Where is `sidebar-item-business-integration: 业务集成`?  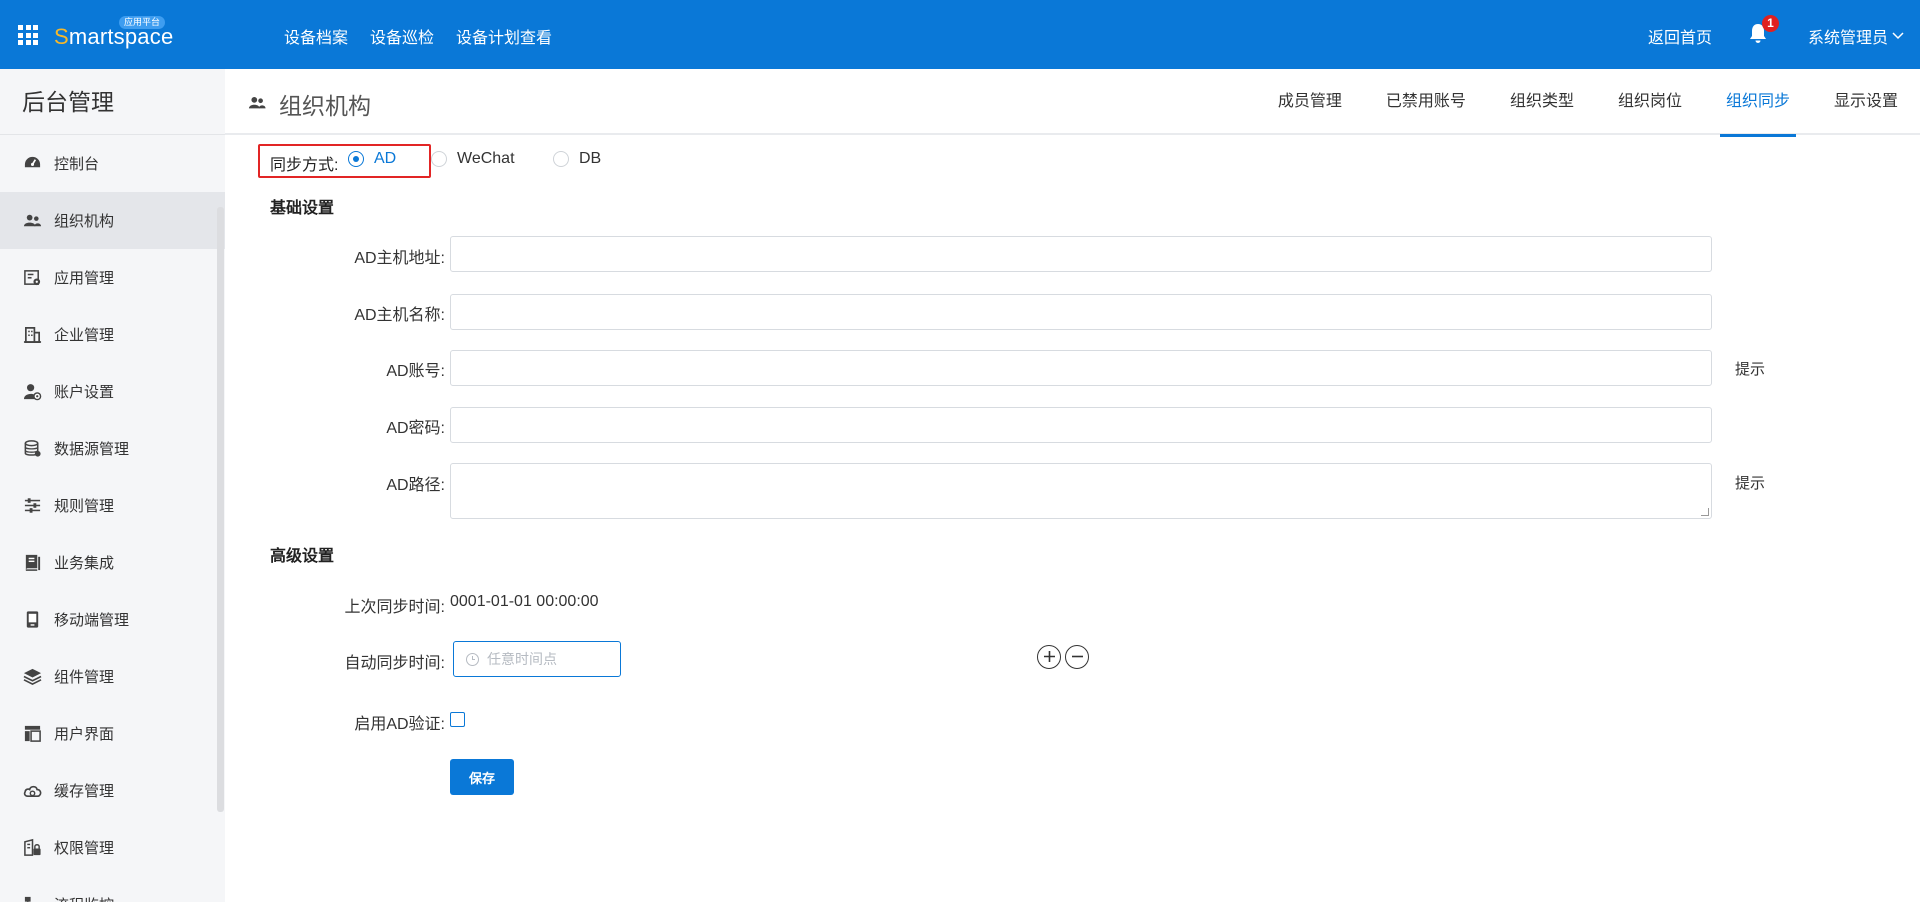
sidebar-item-business-integration: 业务集成 is located at coordinates (112, 562).